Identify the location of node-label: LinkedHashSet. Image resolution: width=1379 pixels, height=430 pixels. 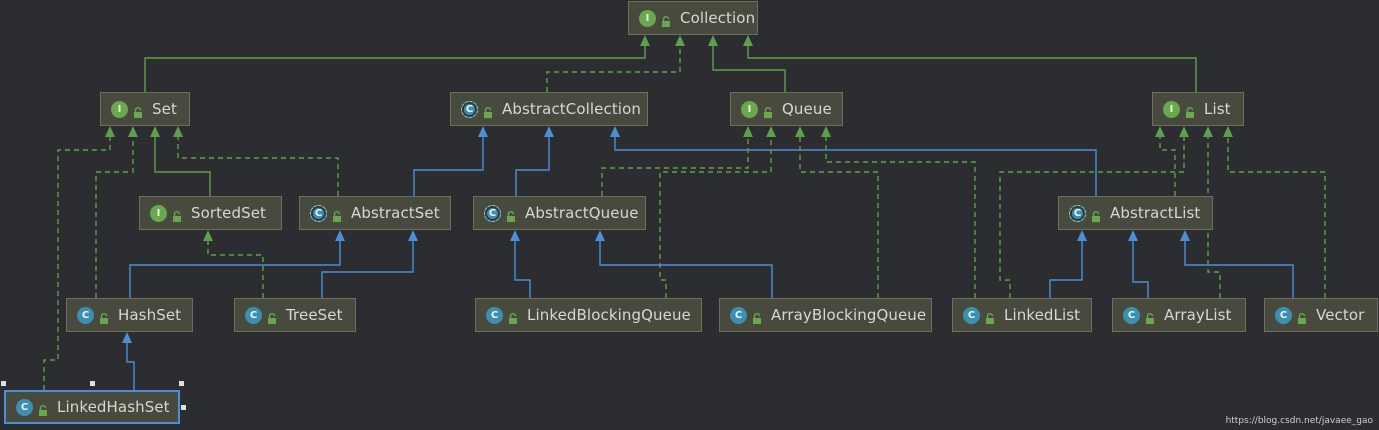
(113, 407).